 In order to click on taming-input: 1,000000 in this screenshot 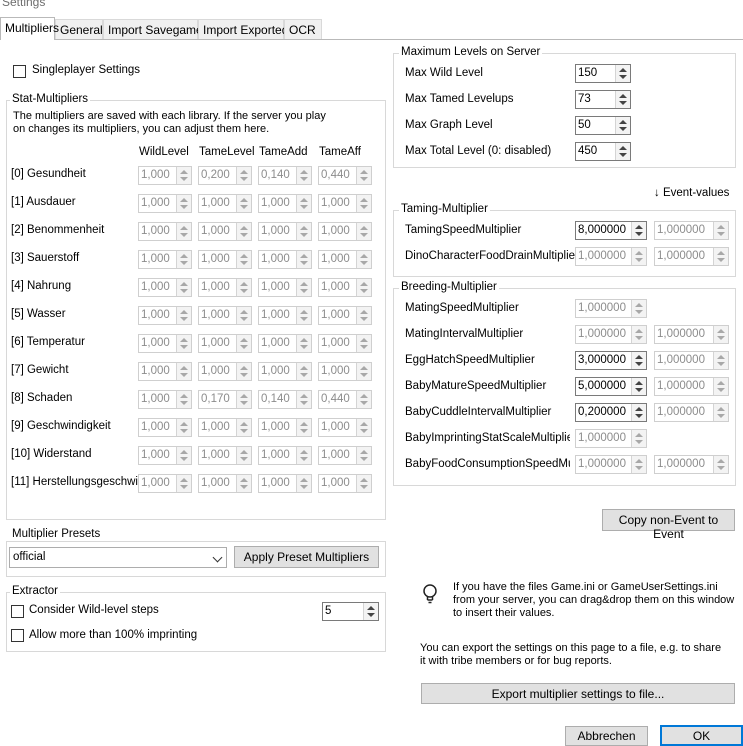, I will do `click(611, 256)`.